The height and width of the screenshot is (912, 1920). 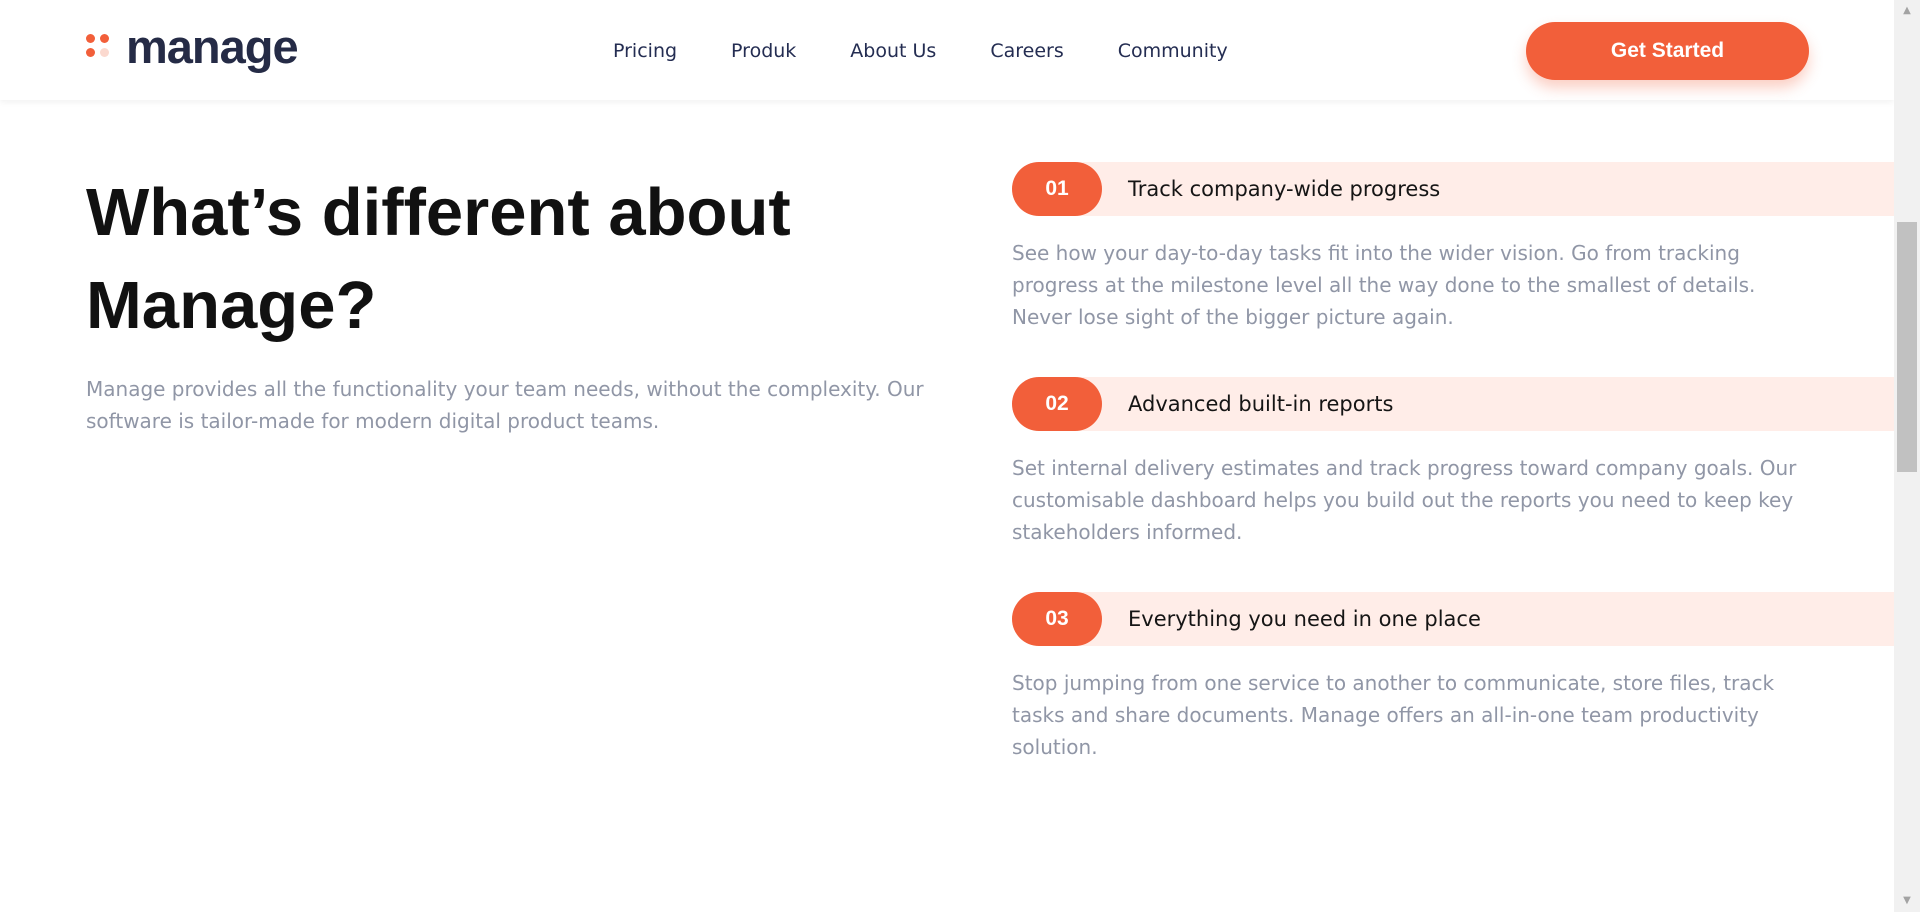 What do you see at coordinates (1453, 404) in the screenshot?
I see `feature-header: 02 Advanced built-in reports` at bounding box center [1453, 404].